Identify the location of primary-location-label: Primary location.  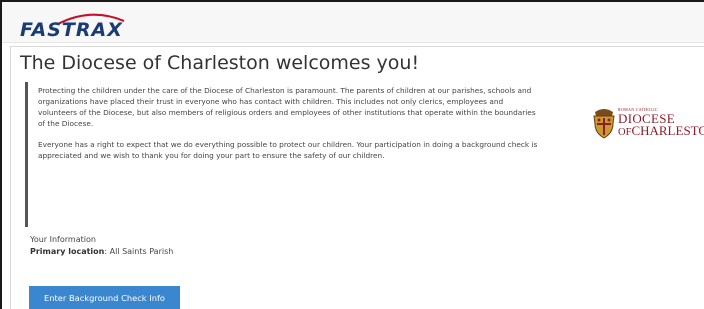
(67, 251).